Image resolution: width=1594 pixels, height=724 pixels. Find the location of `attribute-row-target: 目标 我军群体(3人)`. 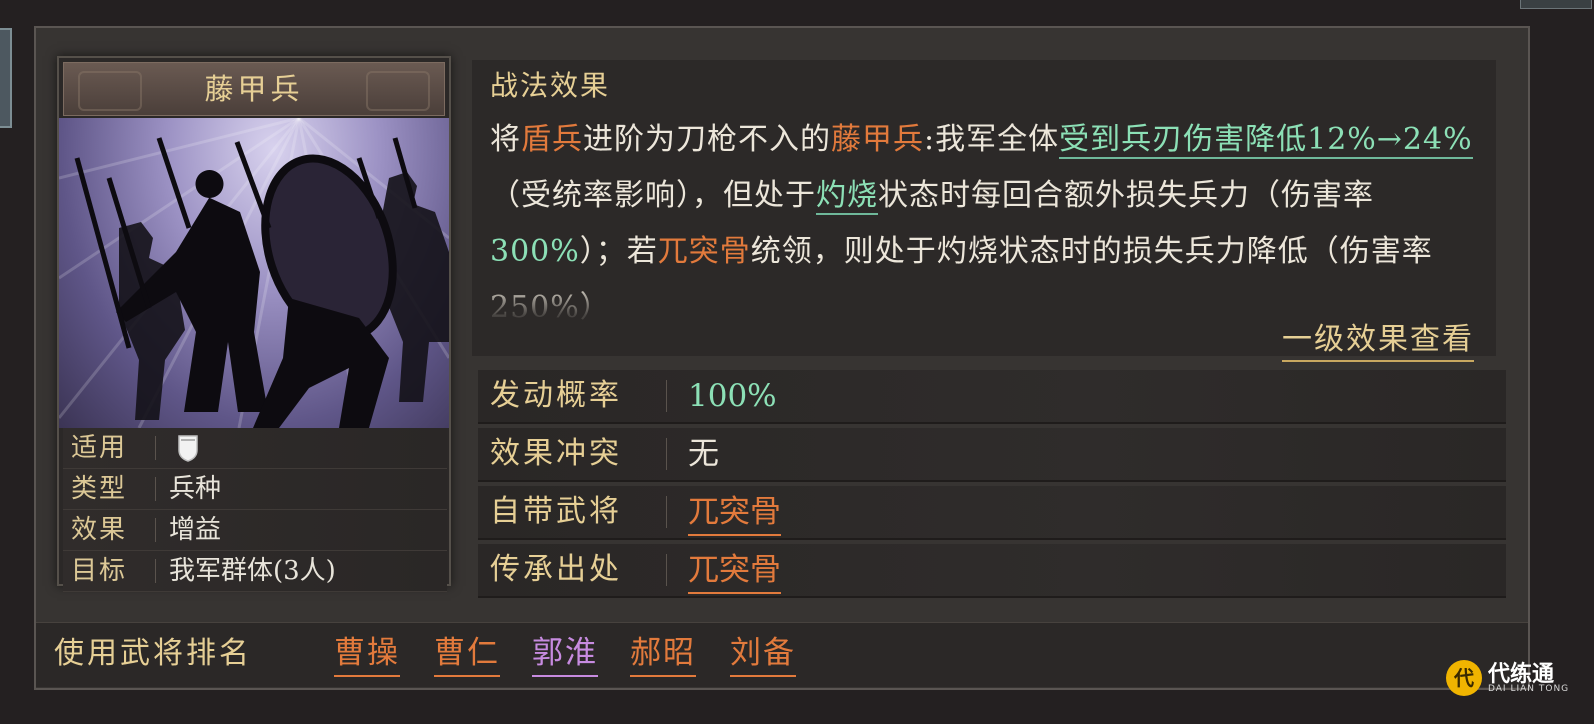

attribute-row-target: 目标 我军群体(3人) is located at coordinates (255, 571).